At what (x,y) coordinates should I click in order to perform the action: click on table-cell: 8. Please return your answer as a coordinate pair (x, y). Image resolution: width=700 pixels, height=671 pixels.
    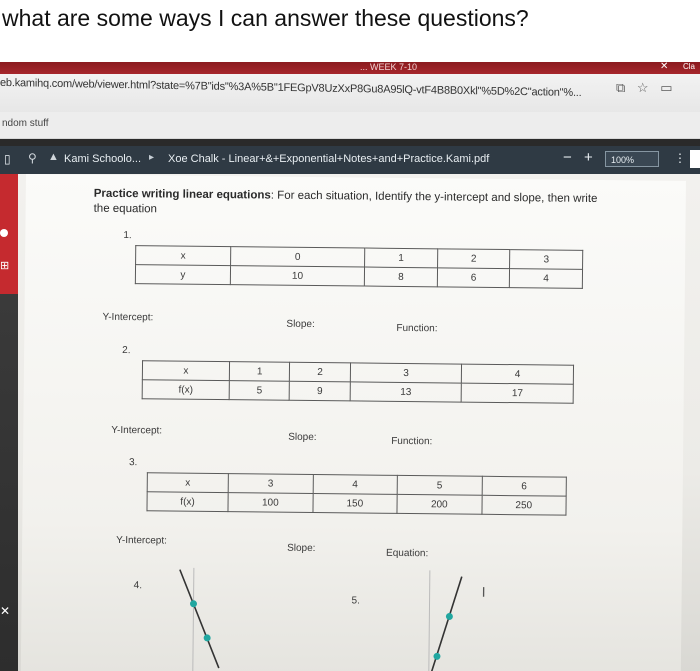
    Looking at the image, I should click on (401, 277).